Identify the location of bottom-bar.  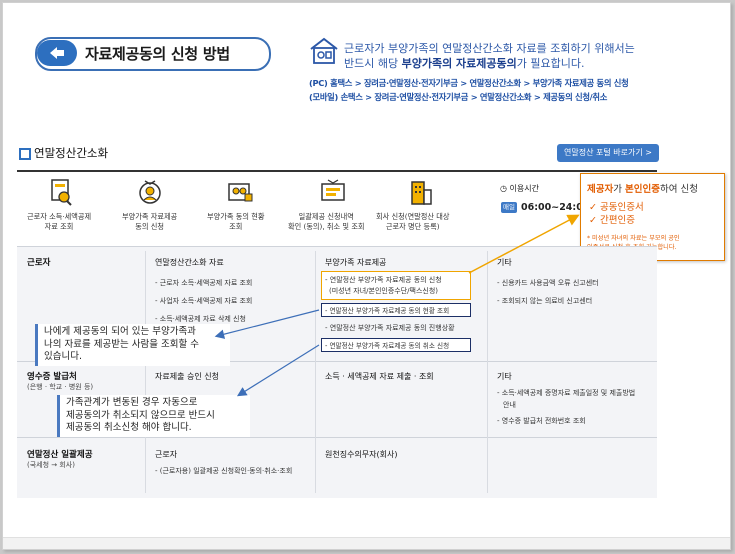
(366, 543).